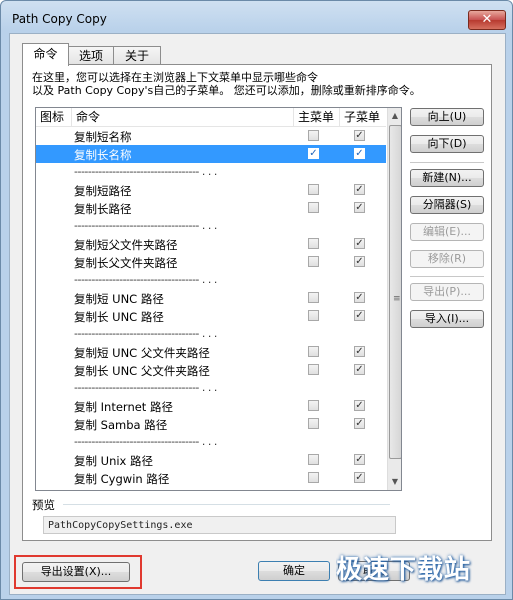 This screenshot has height=600, width=513. Describe the element at coordinates (126, 263) in the screenshot. I see `command-name: 复制长父文件夹路径` at that location.